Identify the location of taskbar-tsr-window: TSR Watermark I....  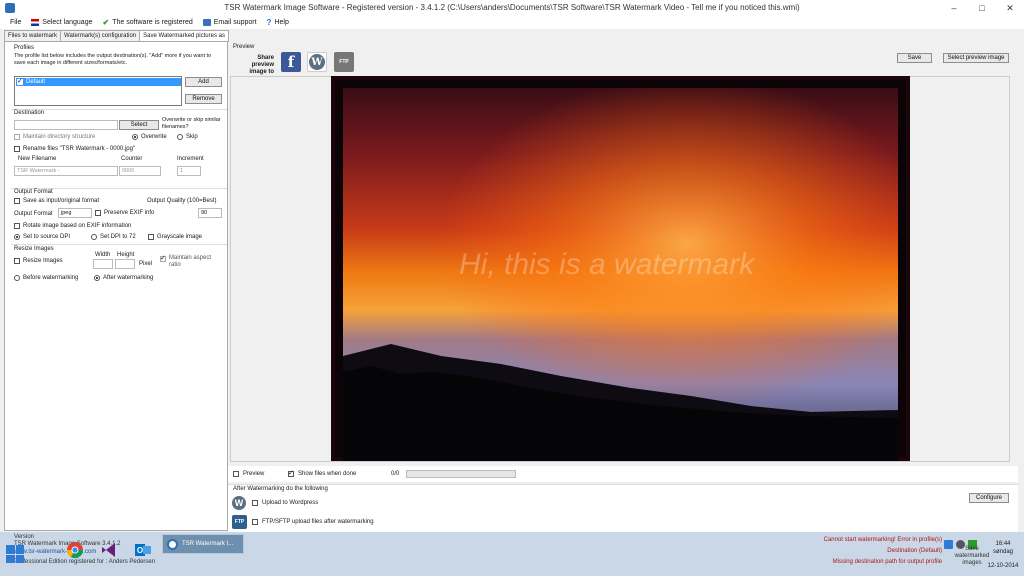
(203, 544).